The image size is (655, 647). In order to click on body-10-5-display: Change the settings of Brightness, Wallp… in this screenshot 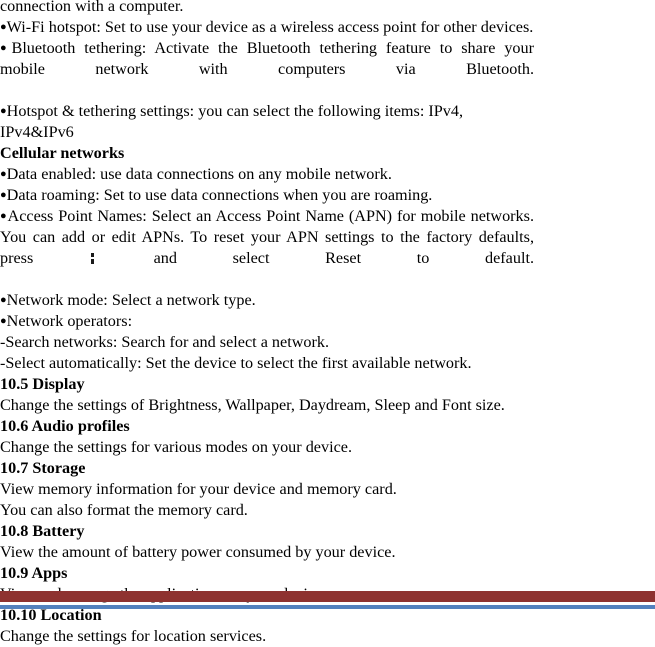, I will do `click(252, 405)`.